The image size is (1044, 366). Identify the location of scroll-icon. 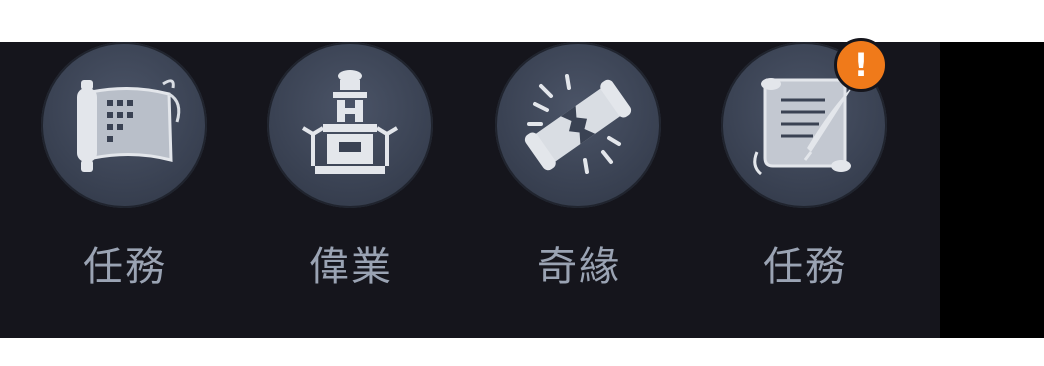
(129, 125).